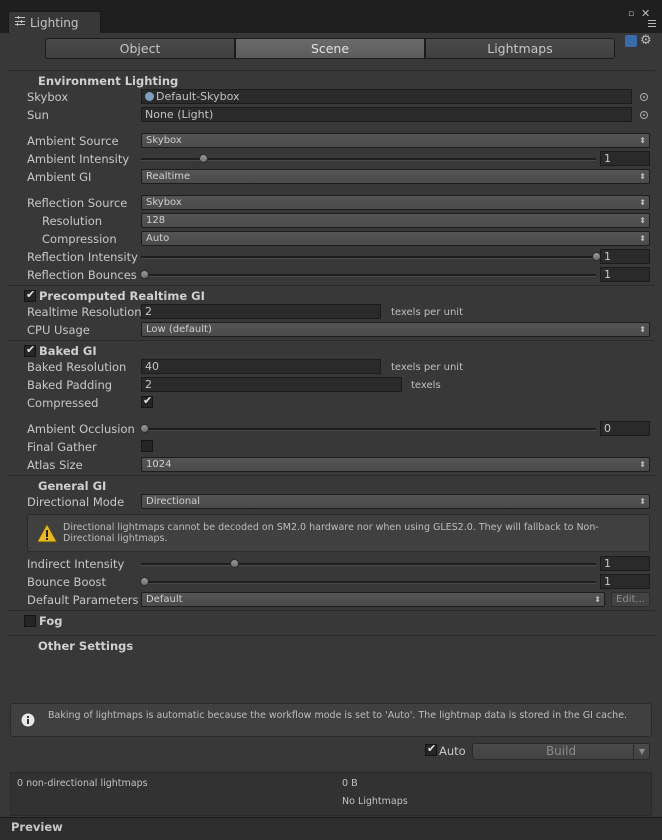  I want to click on fog-toggle, so click(30, 621).